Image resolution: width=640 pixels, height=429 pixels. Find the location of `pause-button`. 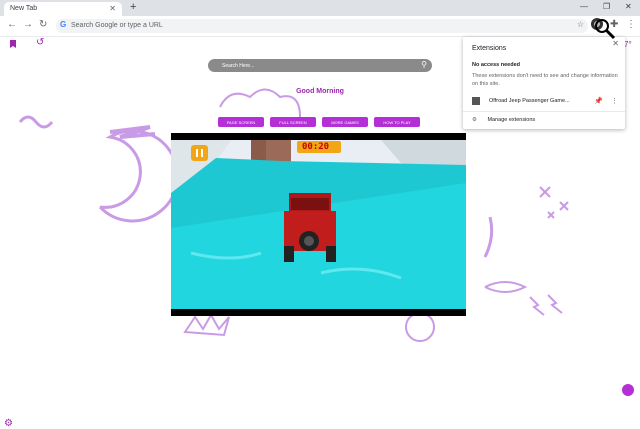

pause-button is located at coordinates (199, 153).